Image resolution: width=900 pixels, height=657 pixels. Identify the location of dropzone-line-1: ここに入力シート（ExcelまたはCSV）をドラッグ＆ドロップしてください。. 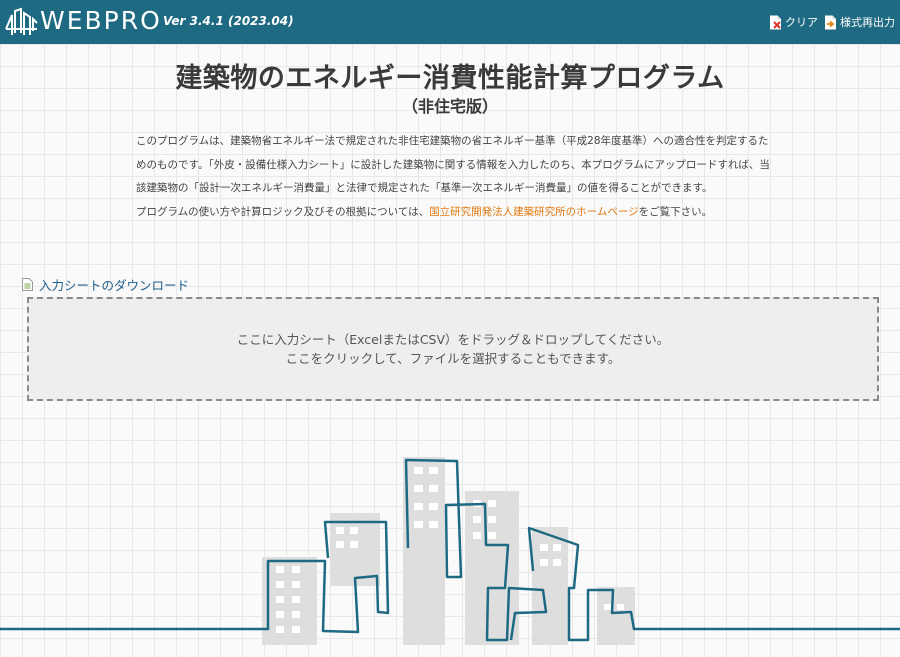
(453, 339).